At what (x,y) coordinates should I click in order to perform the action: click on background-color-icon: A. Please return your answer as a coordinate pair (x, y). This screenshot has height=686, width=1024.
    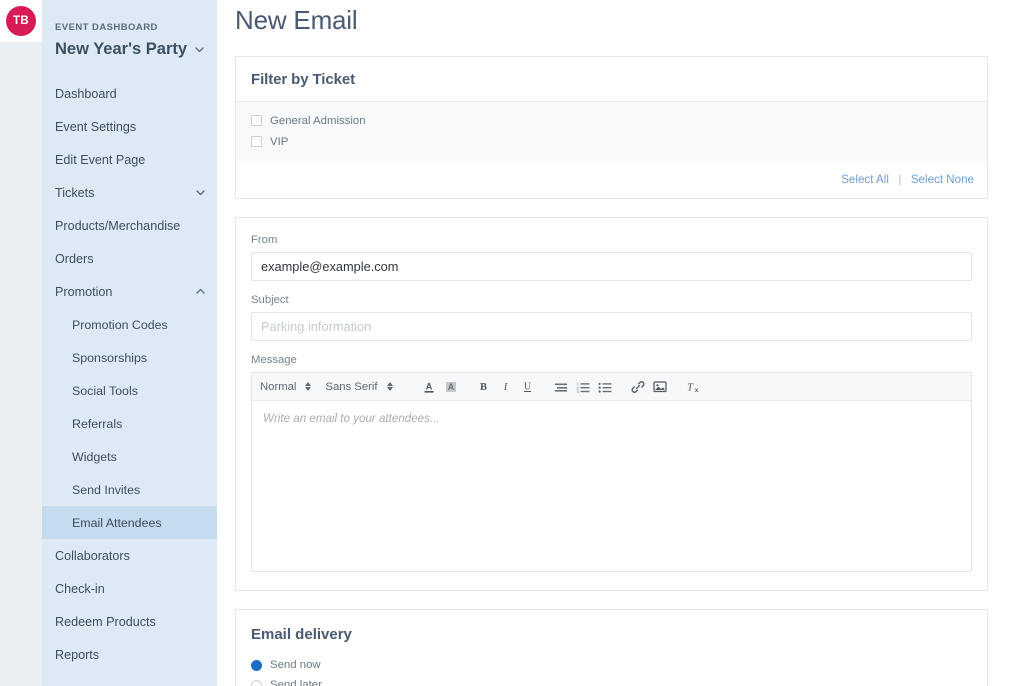
    Looking at the image, I should click on (451, 387).